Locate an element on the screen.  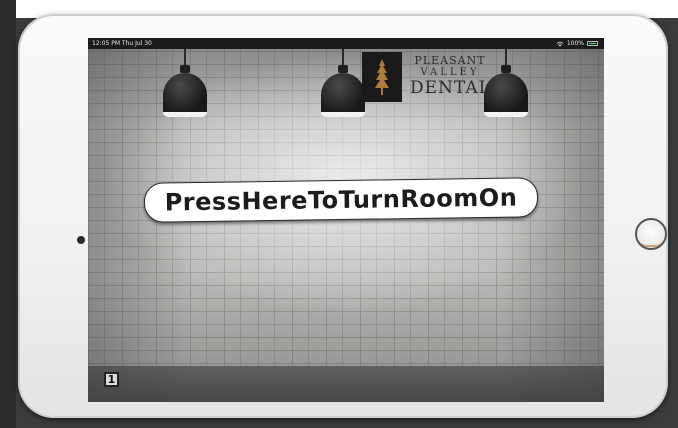
logo-line-pleasant: PLEASANT is located at coordinates (450, 60).